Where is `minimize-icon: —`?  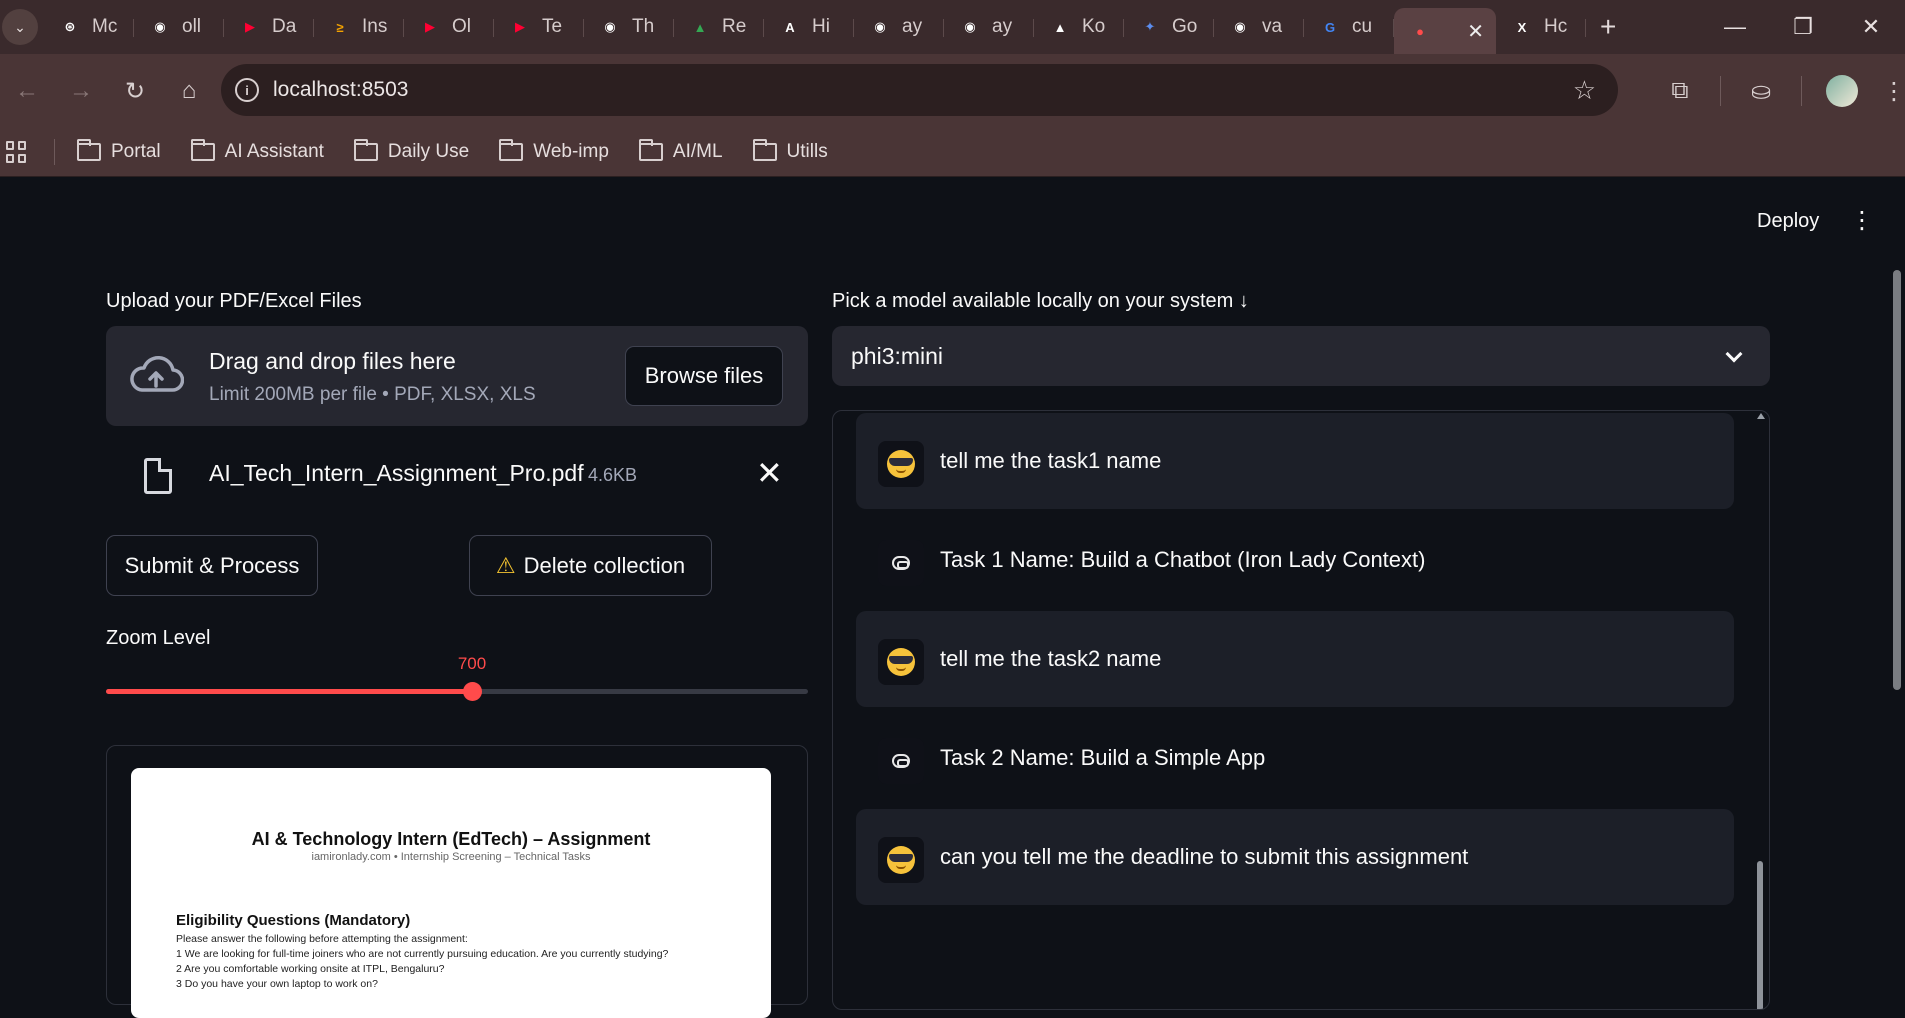
minimize-icon: — is located at coordinates (1735, 27).